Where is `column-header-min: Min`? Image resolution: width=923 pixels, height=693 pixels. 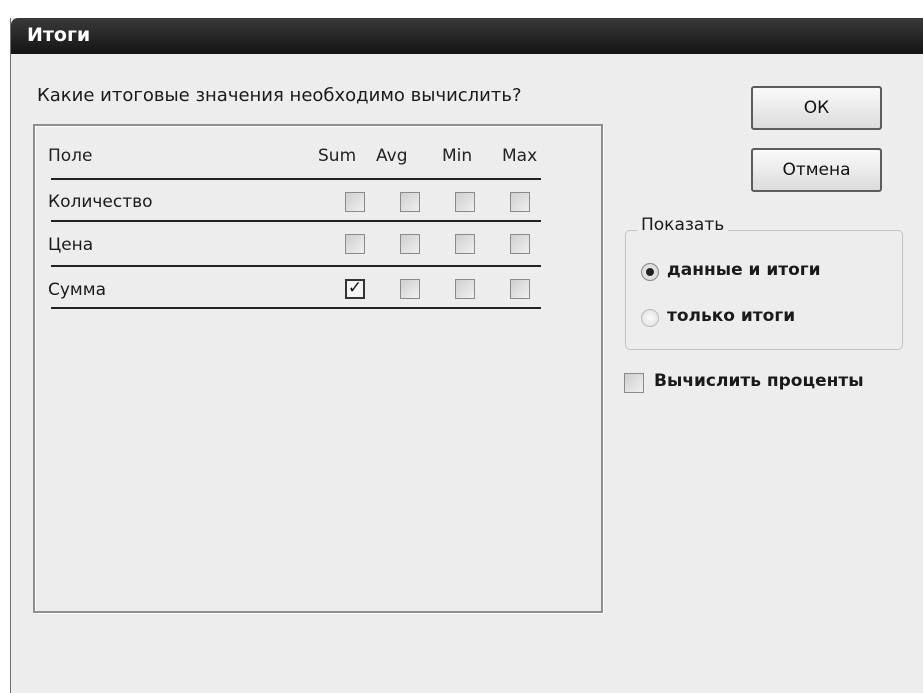 column-header-min: Min is located at coordinates (457, 156).